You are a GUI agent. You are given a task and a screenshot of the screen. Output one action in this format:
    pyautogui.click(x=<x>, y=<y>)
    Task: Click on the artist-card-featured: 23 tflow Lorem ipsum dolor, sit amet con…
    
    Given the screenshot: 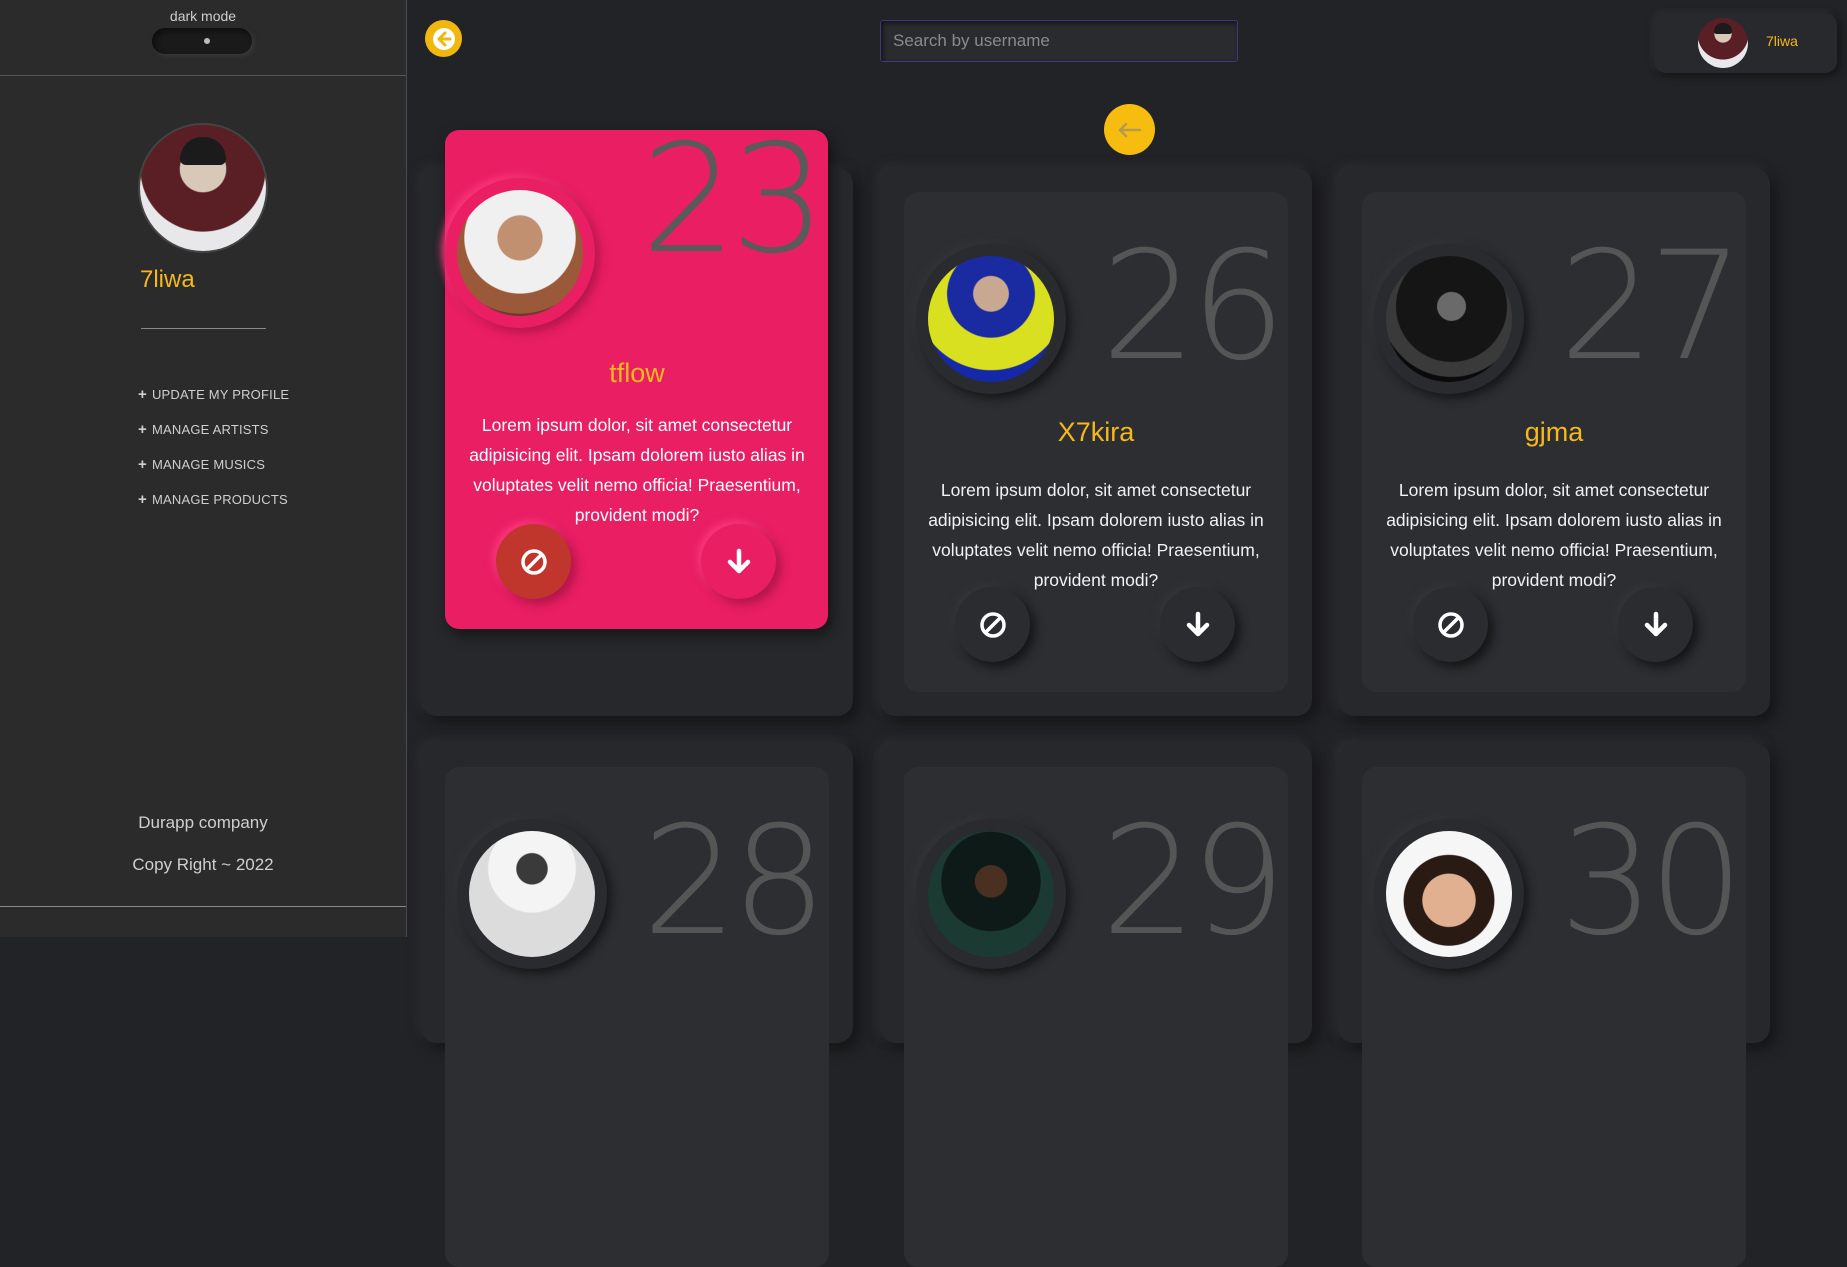 What is the action you would take?
    pyautogui.click(x=636, y=377)
    